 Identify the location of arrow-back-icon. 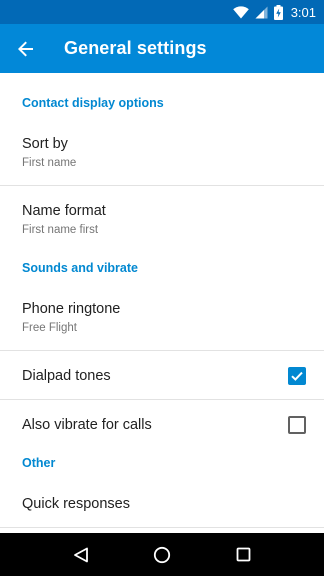
(25, 48).